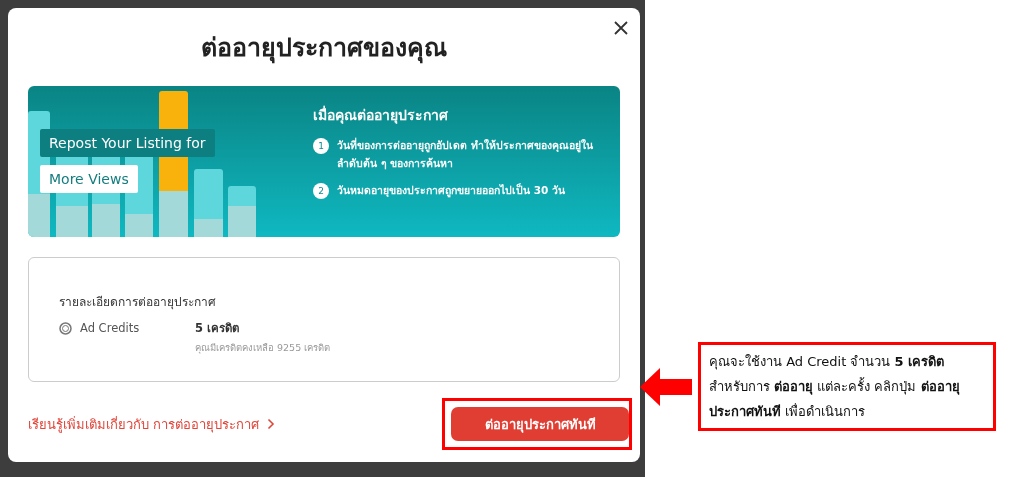 The width and height of the screenshot is (1024, 477). Describe the element at coordinates (847, 386) in the screenshot. I see `annotation-note: คุณจะใช้งาน Ad Credit จำนวน 5 เครดิต สำหรับการ ต่ออายุ แต่ละครั้ง คลิกปุ่ม ต่ออายุประกาศทันที เพื่อดำเนินการ` at that location.